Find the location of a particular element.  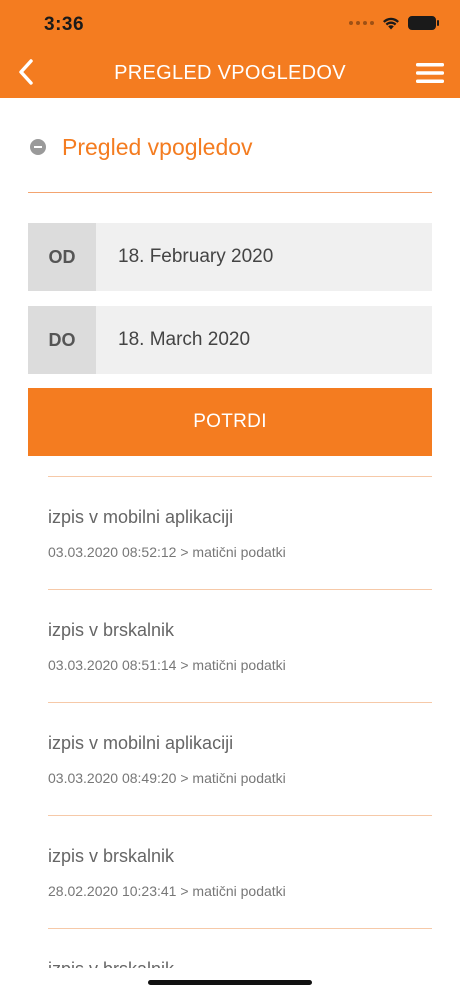

entry-subtitle: 03.03.2020 08:52:12 > matični podatki is located at coordinates (167, 552).